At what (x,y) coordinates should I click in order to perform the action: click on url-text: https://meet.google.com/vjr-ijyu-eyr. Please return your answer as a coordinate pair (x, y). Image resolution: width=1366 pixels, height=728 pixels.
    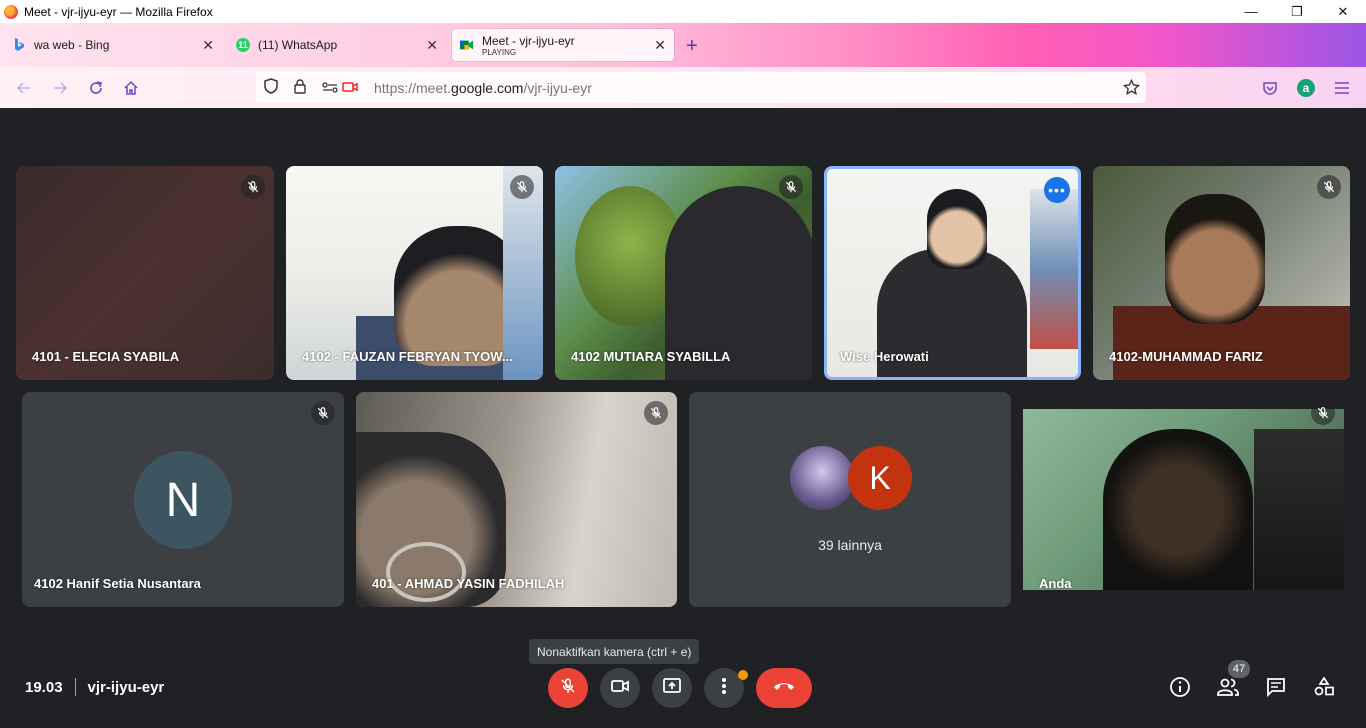
    Looking at the image, I should click on (483, 88).